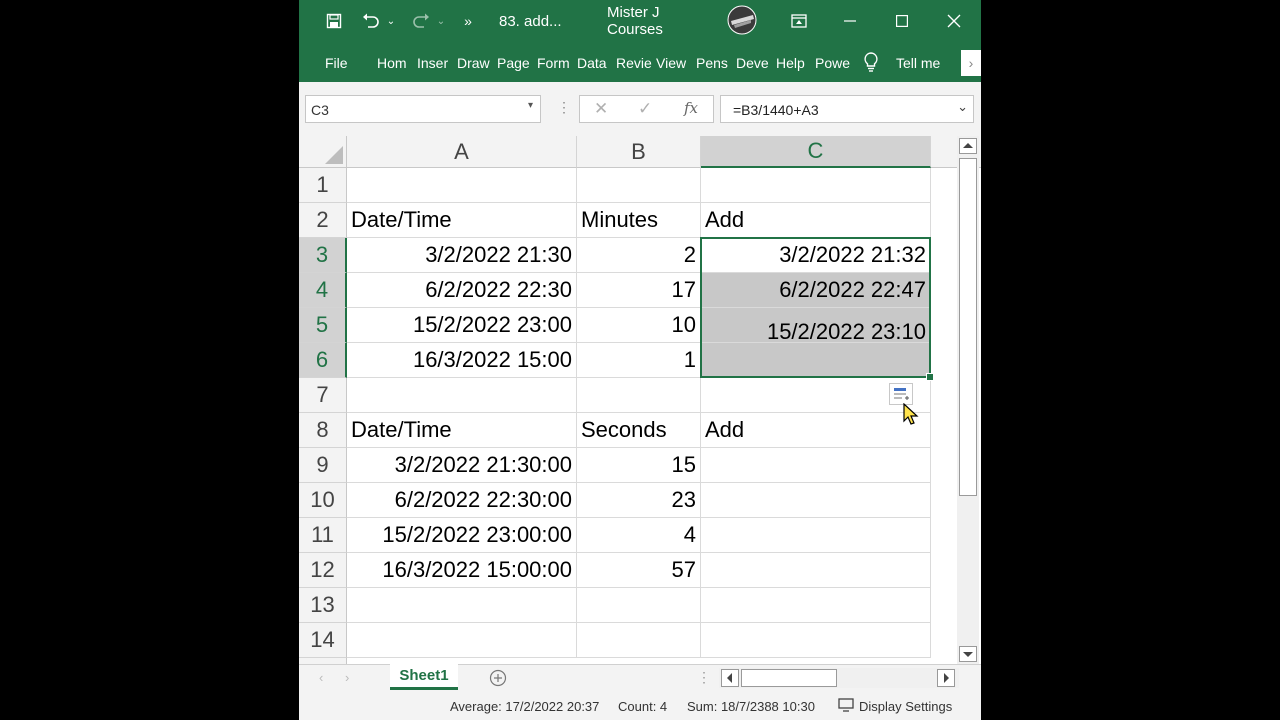 The image size is (1280, 720). I want to click on formula-input: =B3/1440+A3 ⌄, so click(847, 109).